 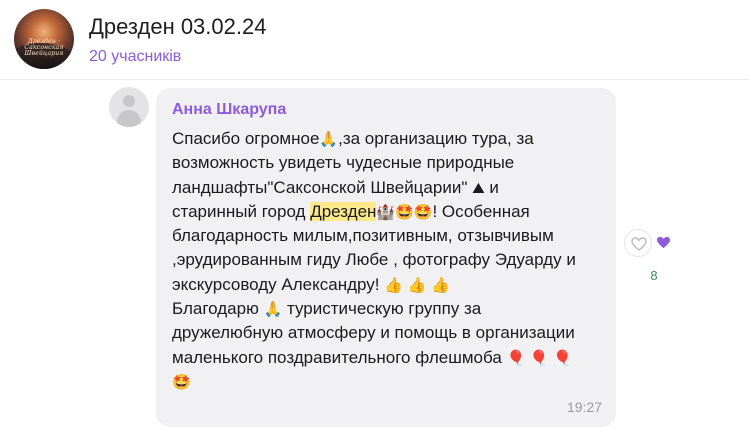 I want to click on message-line: Благодарю 🙏 туристическую группу за, so click(x=388, y=309).